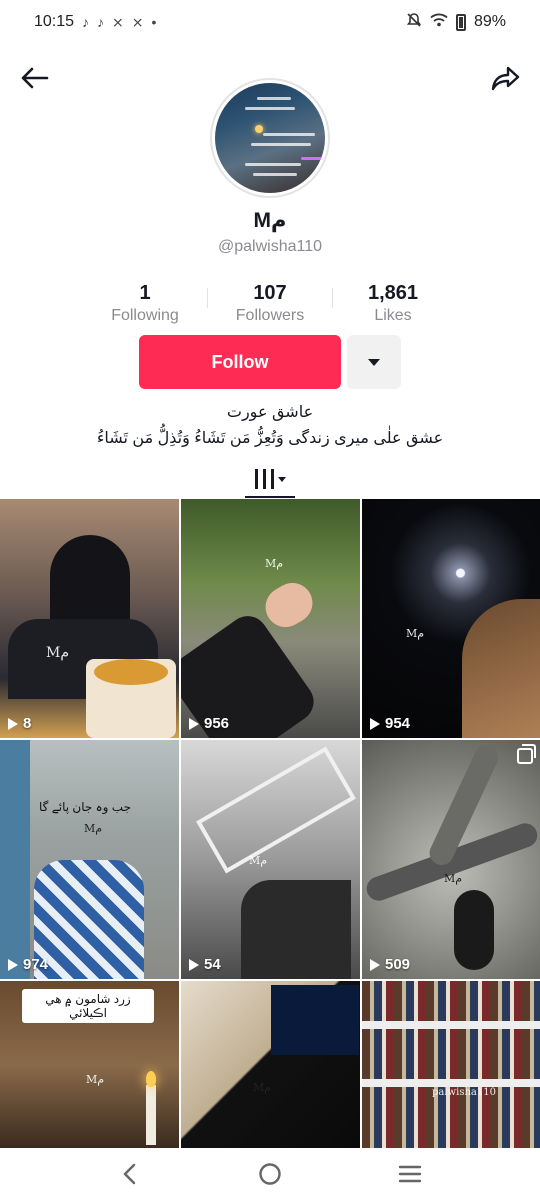 The width and height of the screenshot is (540, 1200). Describe the element at coordinates (89, 1065) in the screenshot. I see `video-thumbnail: زرد شامون ۾ ھي اڪيلائي Mم` at that location.